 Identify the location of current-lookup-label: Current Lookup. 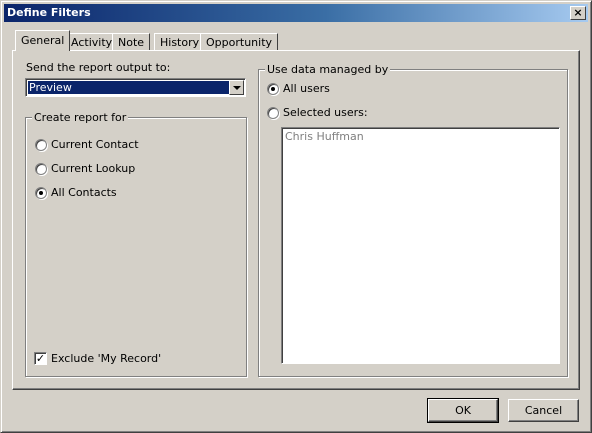
(93, 168).